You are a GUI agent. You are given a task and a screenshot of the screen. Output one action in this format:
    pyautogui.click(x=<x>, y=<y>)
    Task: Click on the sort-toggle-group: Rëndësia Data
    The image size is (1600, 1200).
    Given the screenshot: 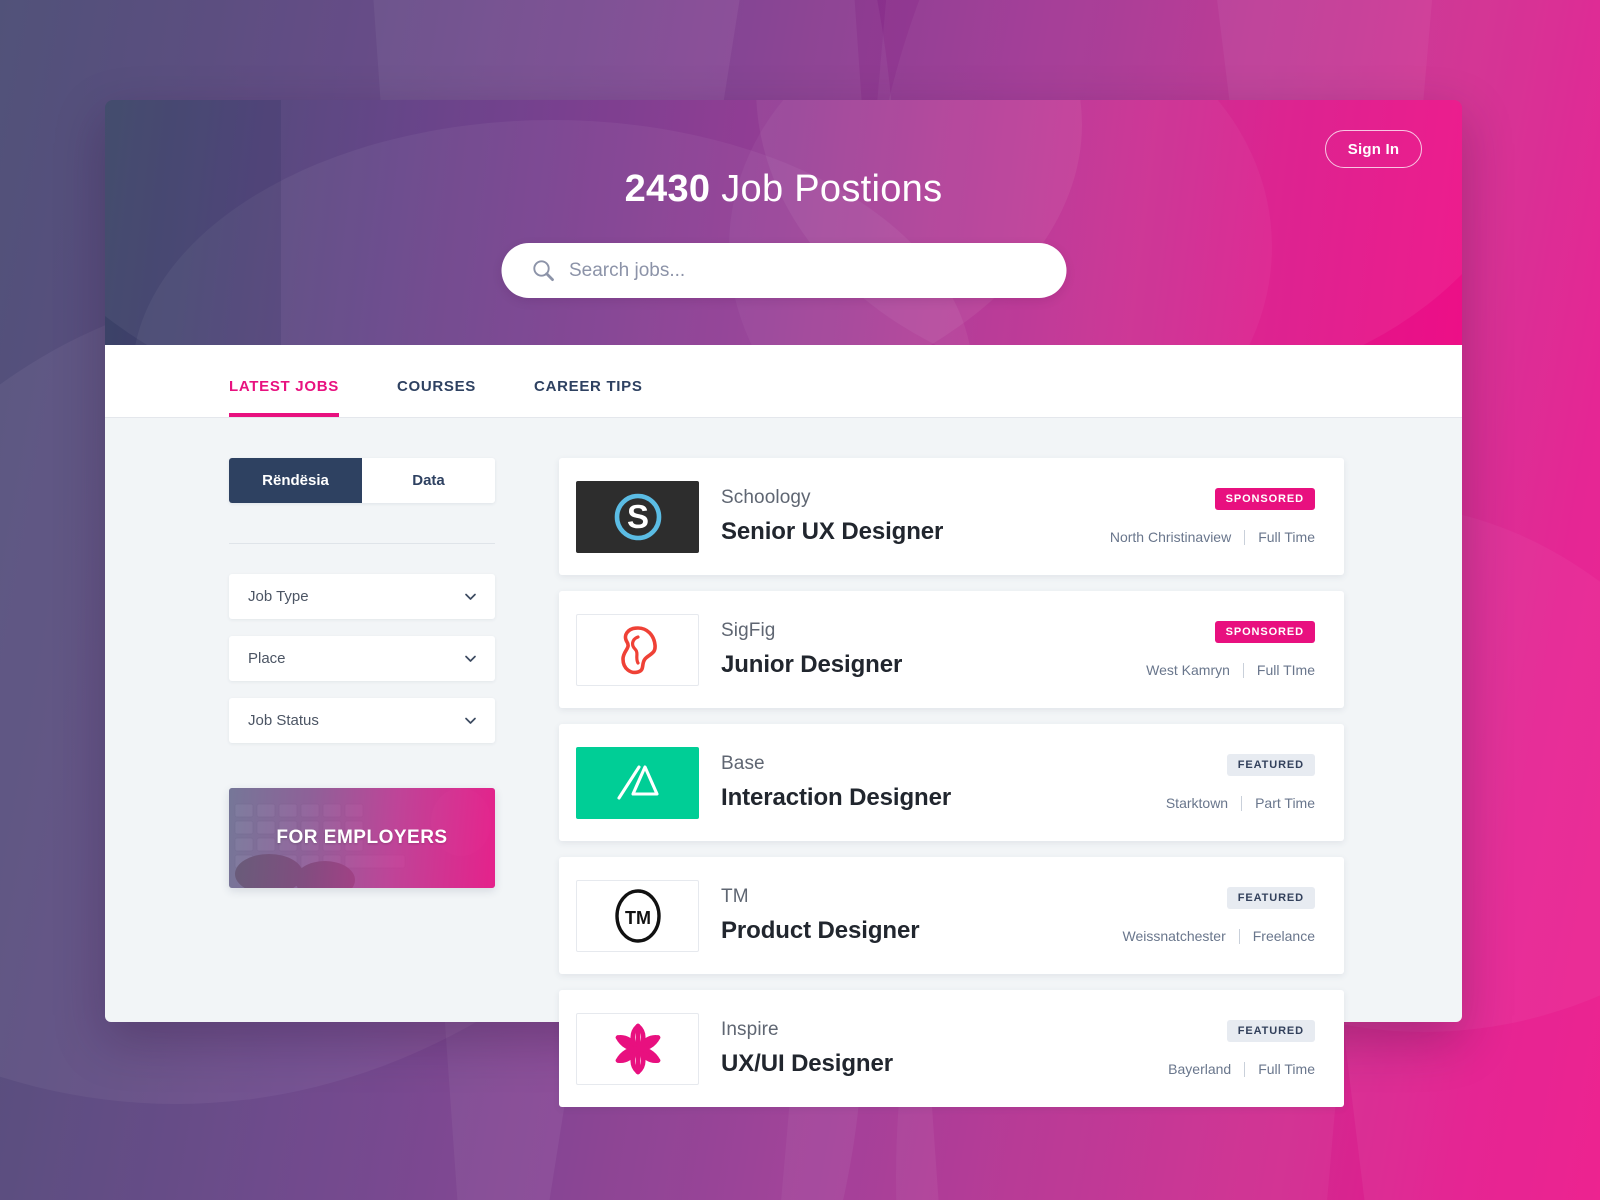 What is the action you would take?
    pyautogui.click(x=362, y=480)
    